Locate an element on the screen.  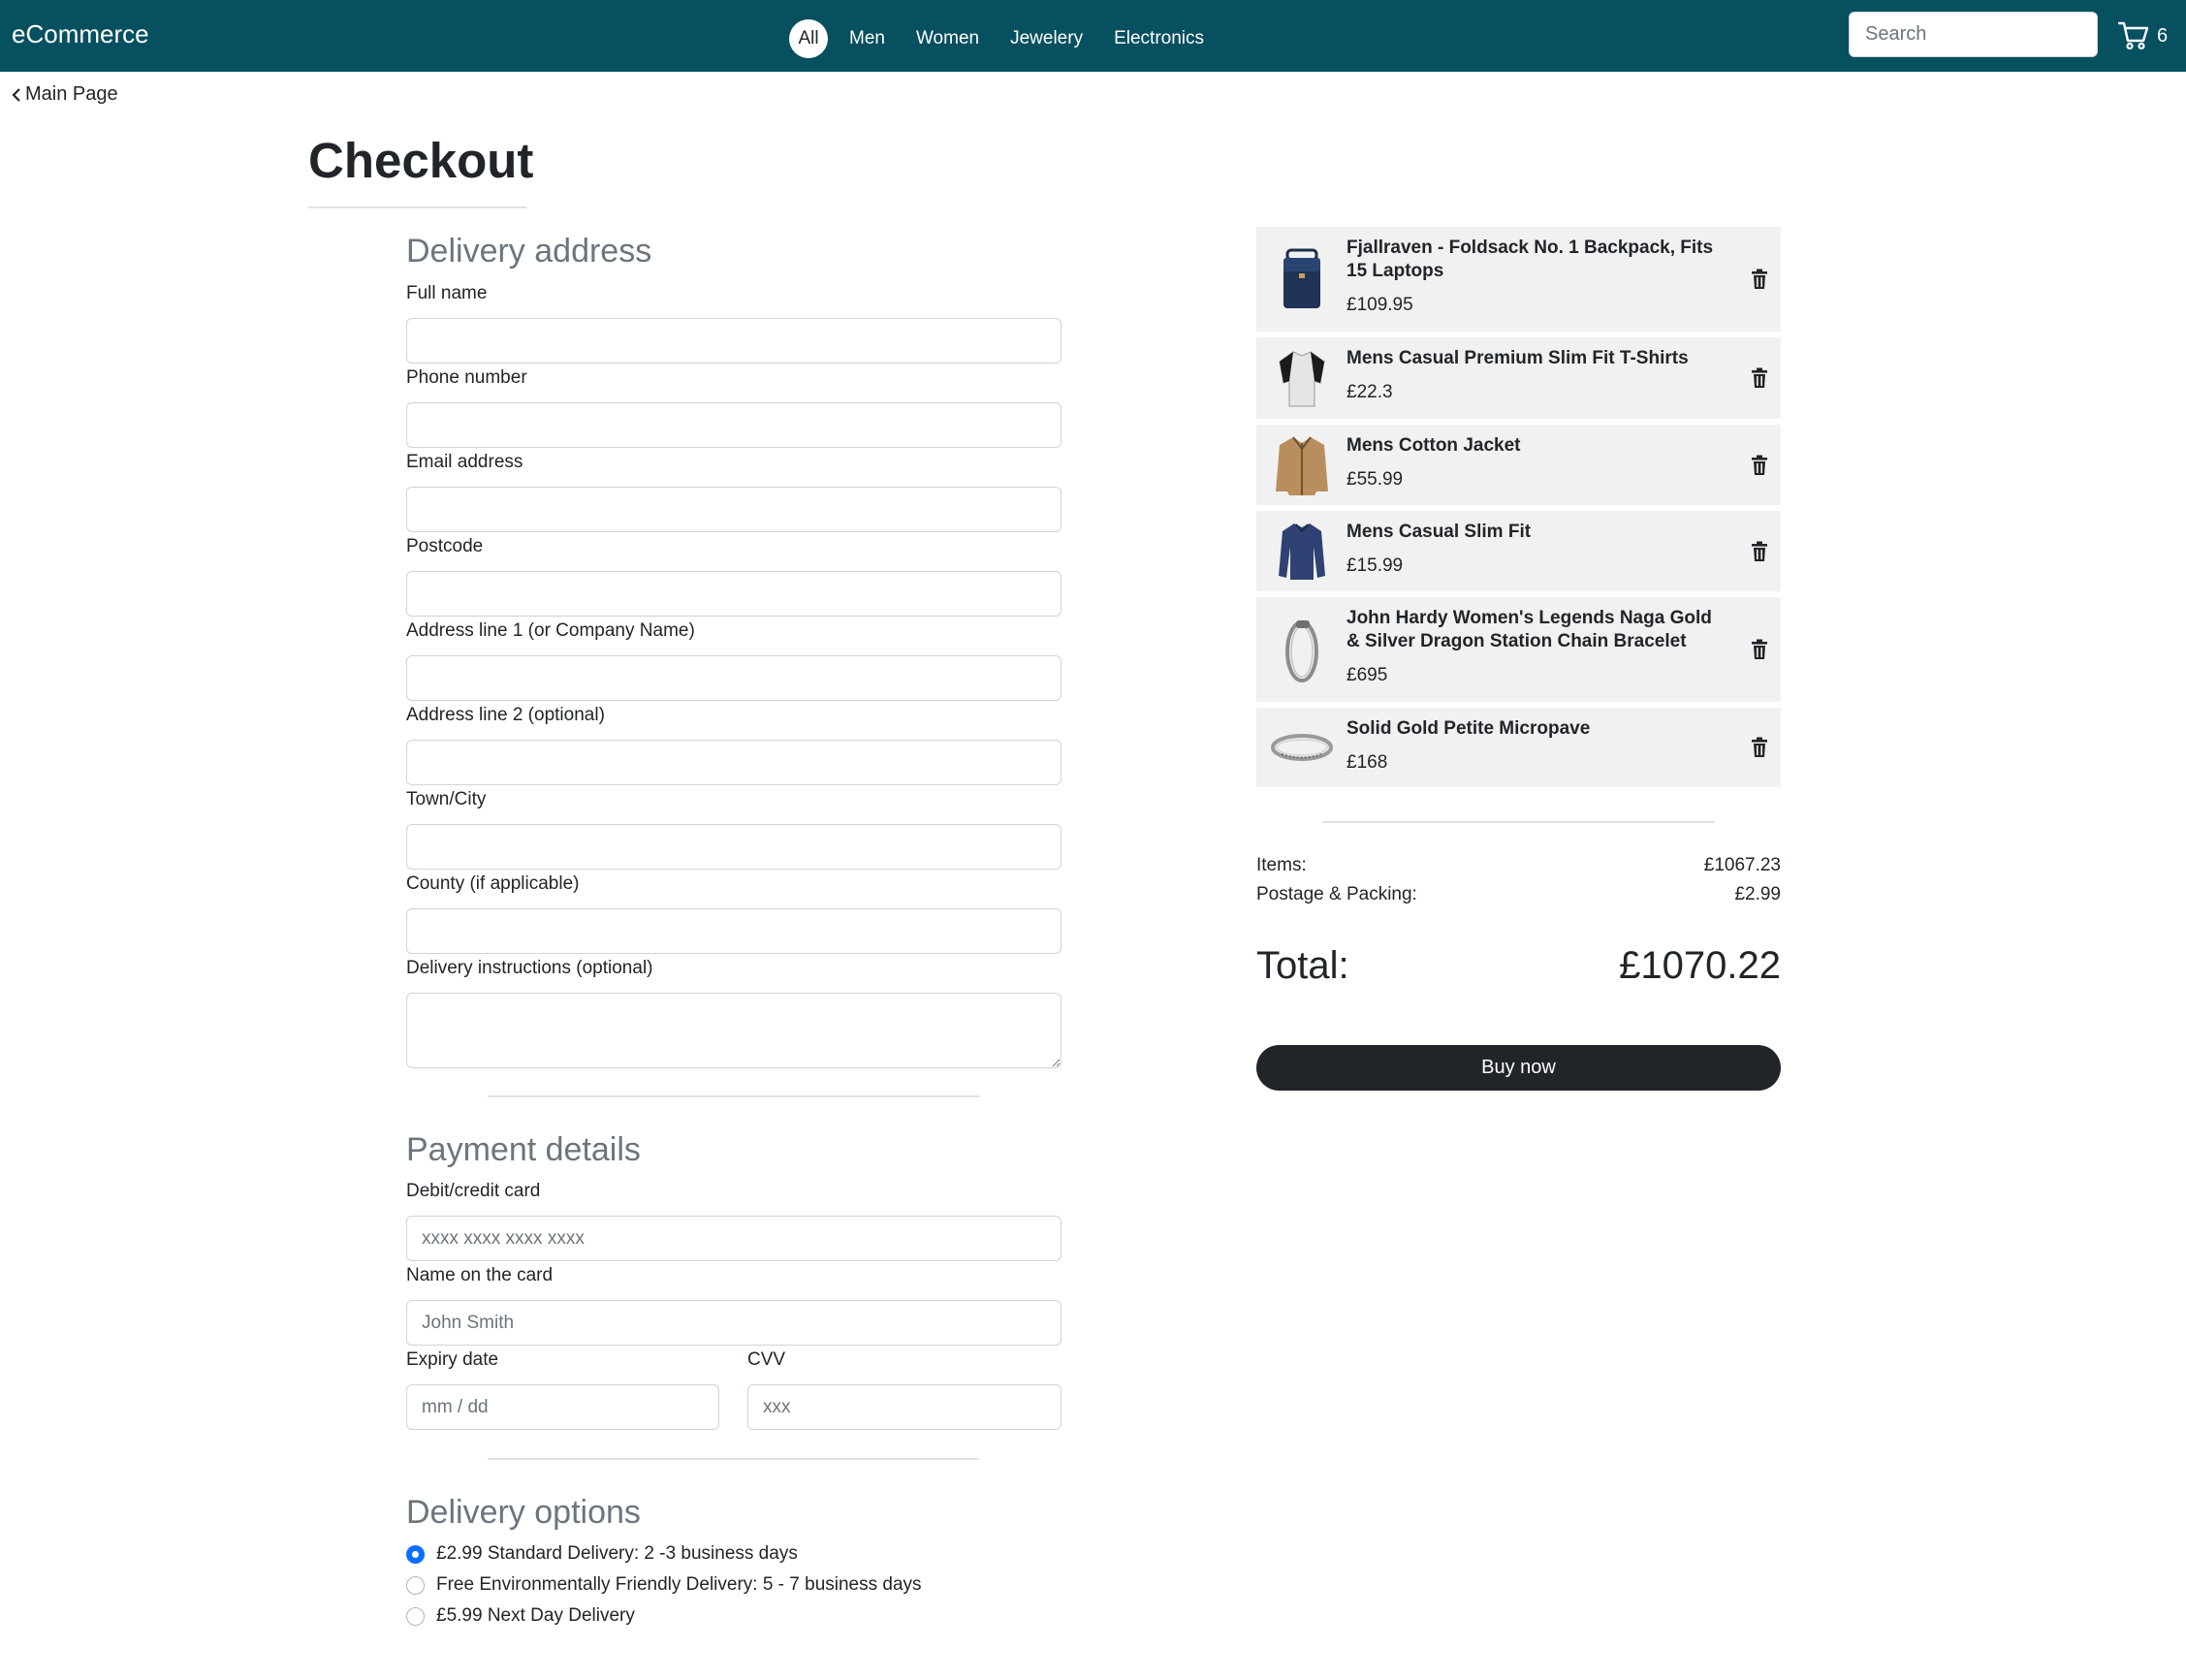
cart-item-info: Solid Gold Petite Micropave £168 is located at coordinates (1563, 747).